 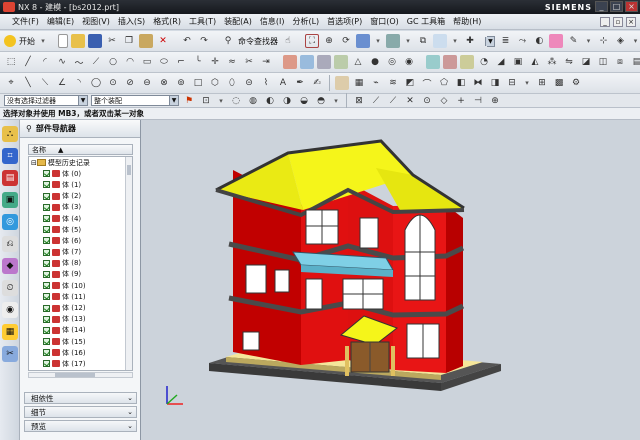 I want to click on mesh-icon: ▦, so click(x=359, y=83).